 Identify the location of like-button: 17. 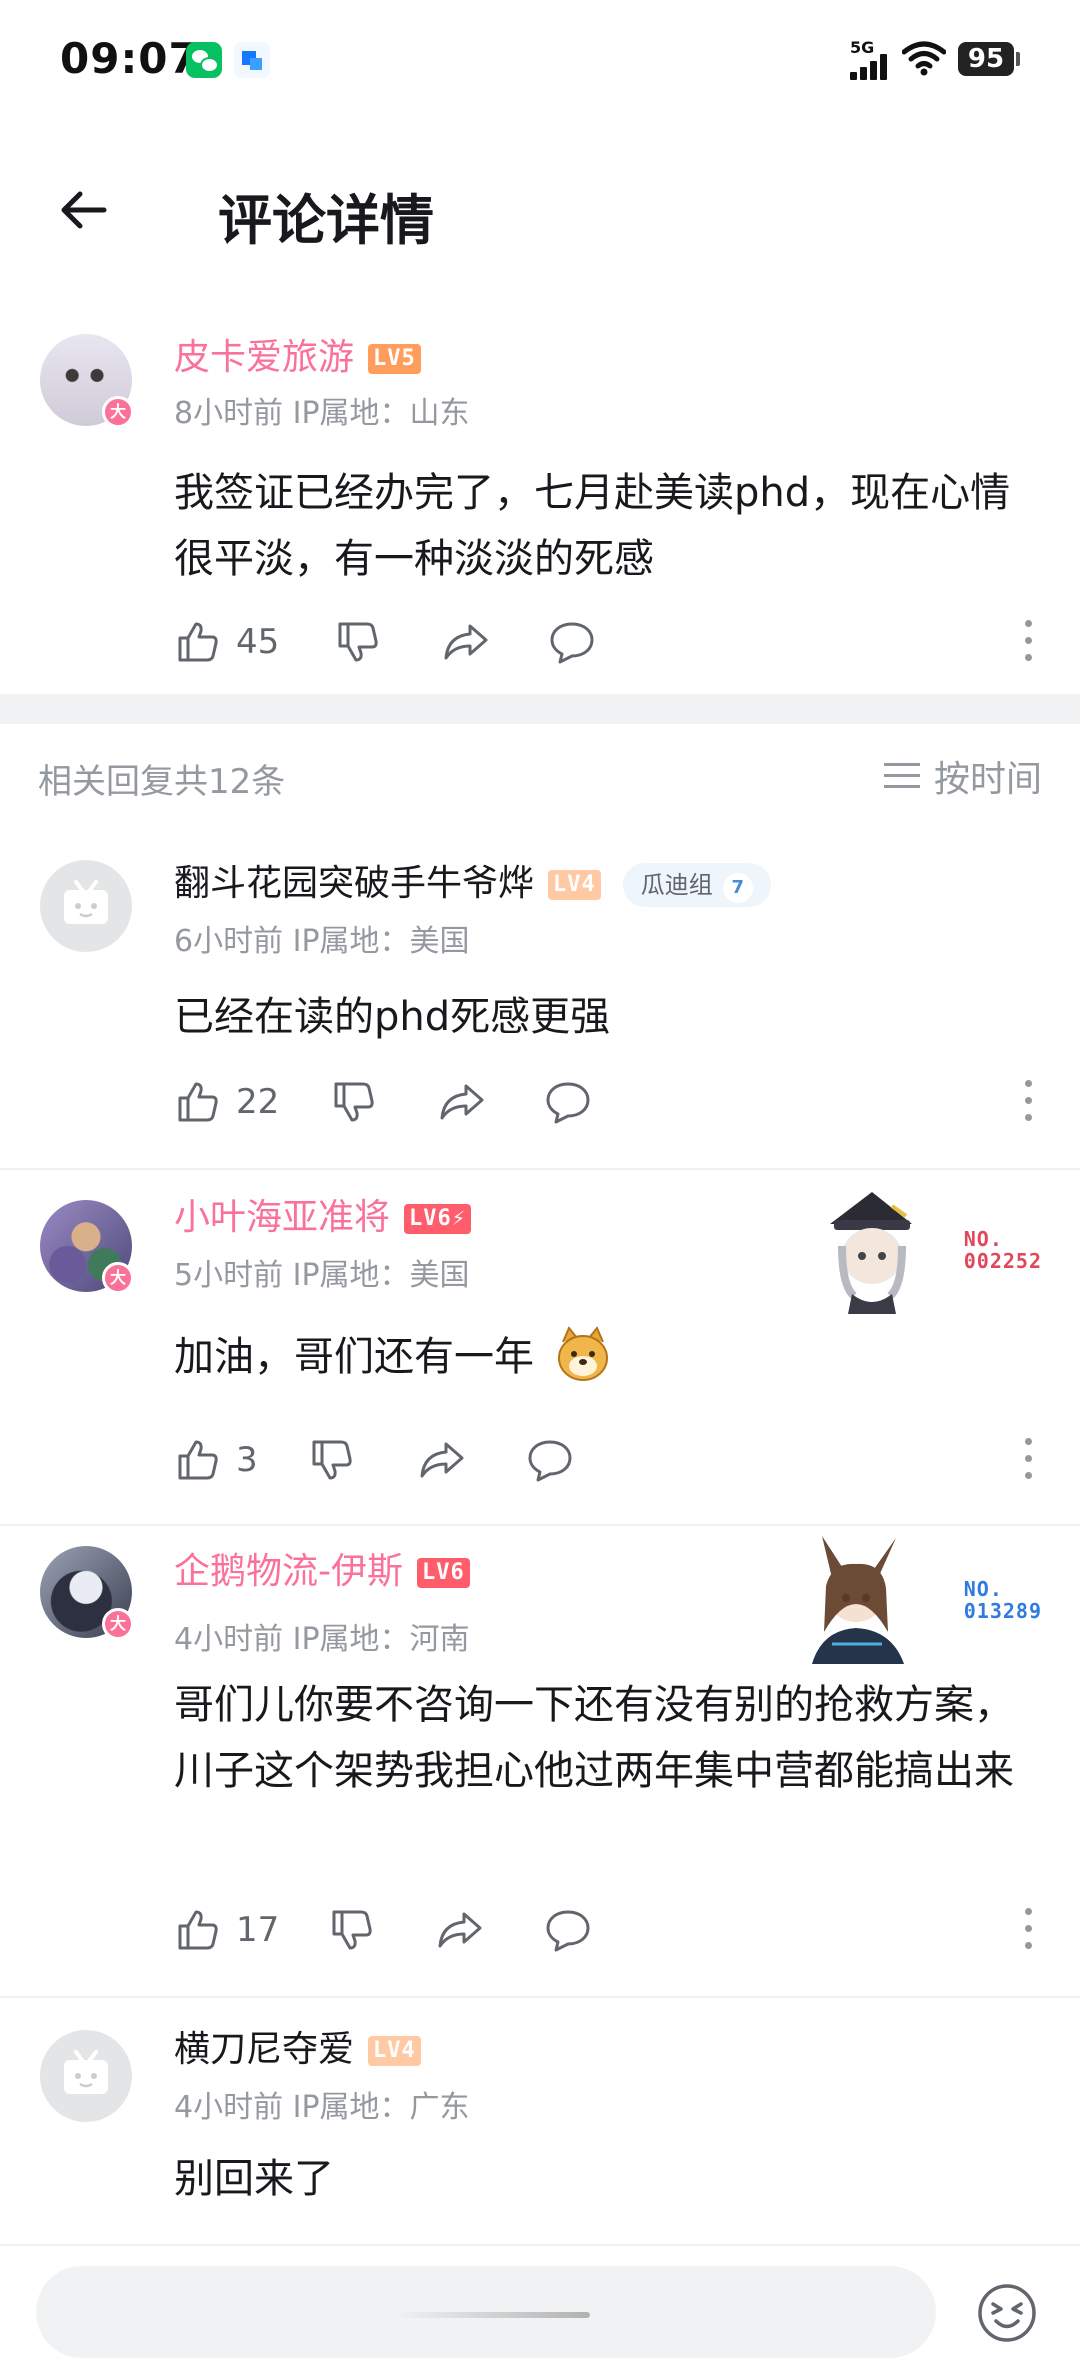
(226, 1930).